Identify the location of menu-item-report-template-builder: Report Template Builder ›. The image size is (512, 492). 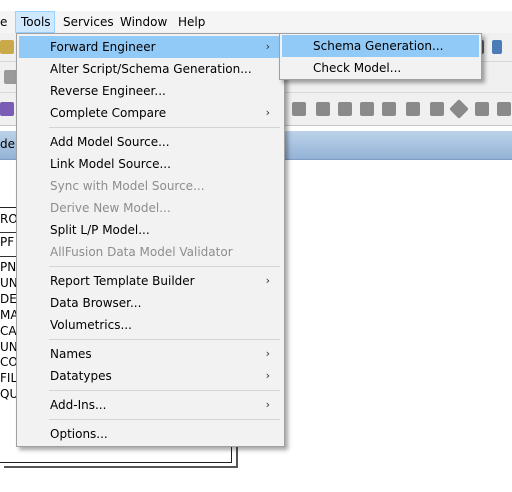
(150, 281).